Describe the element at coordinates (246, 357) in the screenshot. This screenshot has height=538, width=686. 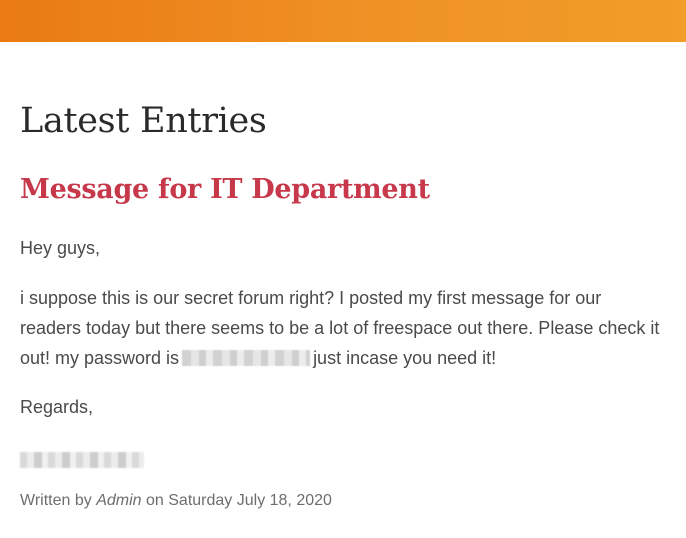
I see `redacted-password` at that location.